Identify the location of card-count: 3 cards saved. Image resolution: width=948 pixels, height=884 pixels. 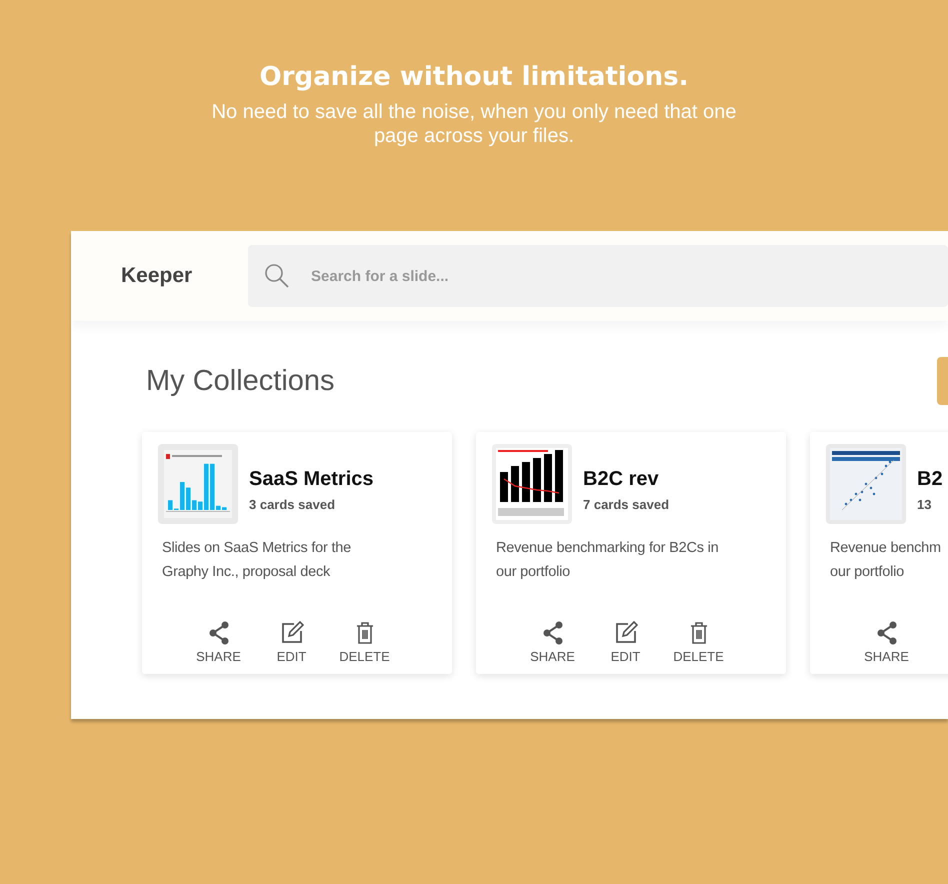
(292, 504).